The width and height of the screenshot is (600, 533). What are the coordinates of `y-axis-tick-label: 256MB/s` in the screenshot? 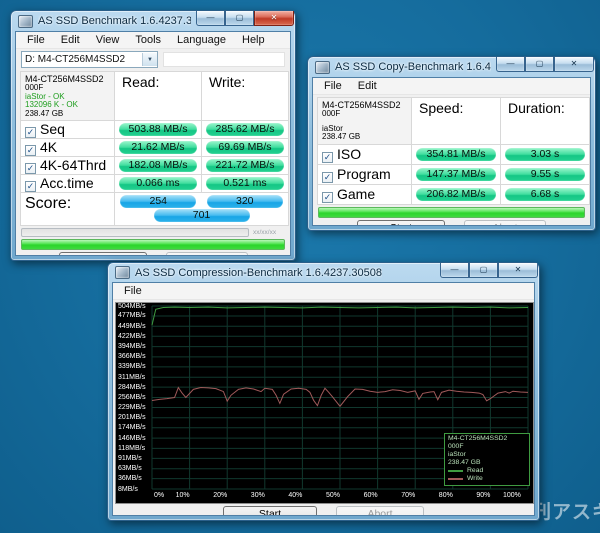 It's located at (132, 397).